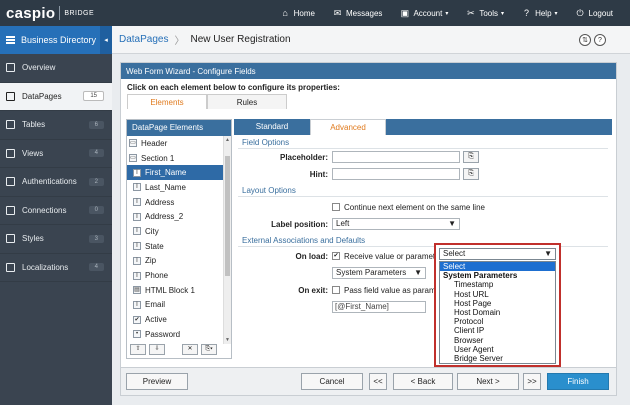 The height and width of the screenshot is (405, 630). What do you see at coordinates (175, 261) in the screenshot?
I see `list-item: I Zip` at bounding box center [175, 261].